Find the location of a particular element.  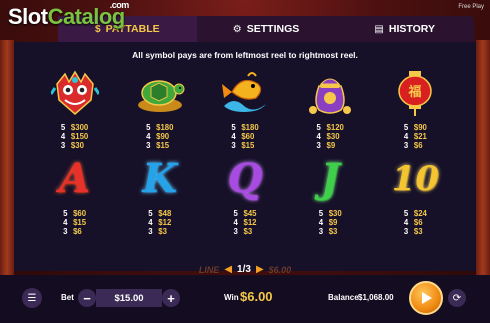

page-indicator: 1/3 is located at coordinates (244, 269).